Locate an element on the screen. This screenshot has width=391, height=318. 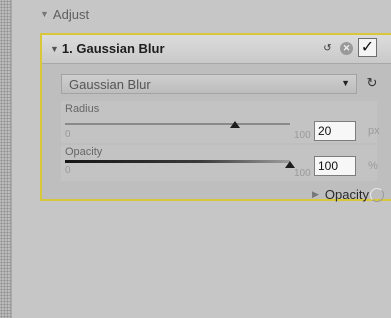
opacity-section: Opacity 0 100 % is located at coordinates (219, 163).